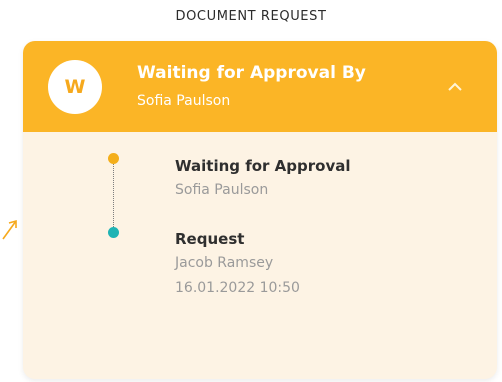 The image size is (502, 382). Describe the element at coordinates (237, 288) in the screenshot. I see `step-timestamp-request: 16.01.2022 10:50` at that location.